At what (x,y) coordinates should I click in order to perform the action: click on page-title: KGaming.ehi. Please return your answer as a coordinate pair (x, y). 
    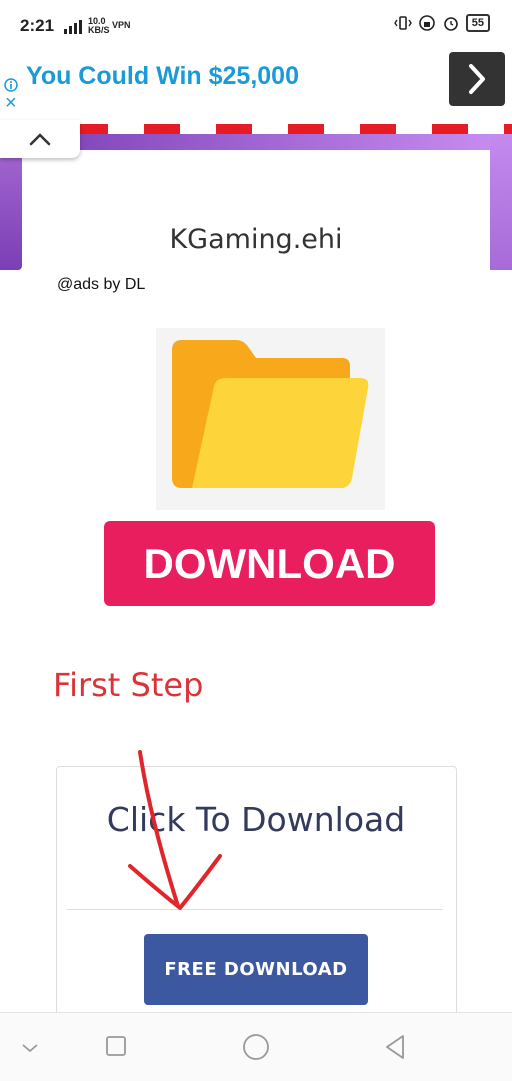
    Looking at the image, I should click on (256, 239).